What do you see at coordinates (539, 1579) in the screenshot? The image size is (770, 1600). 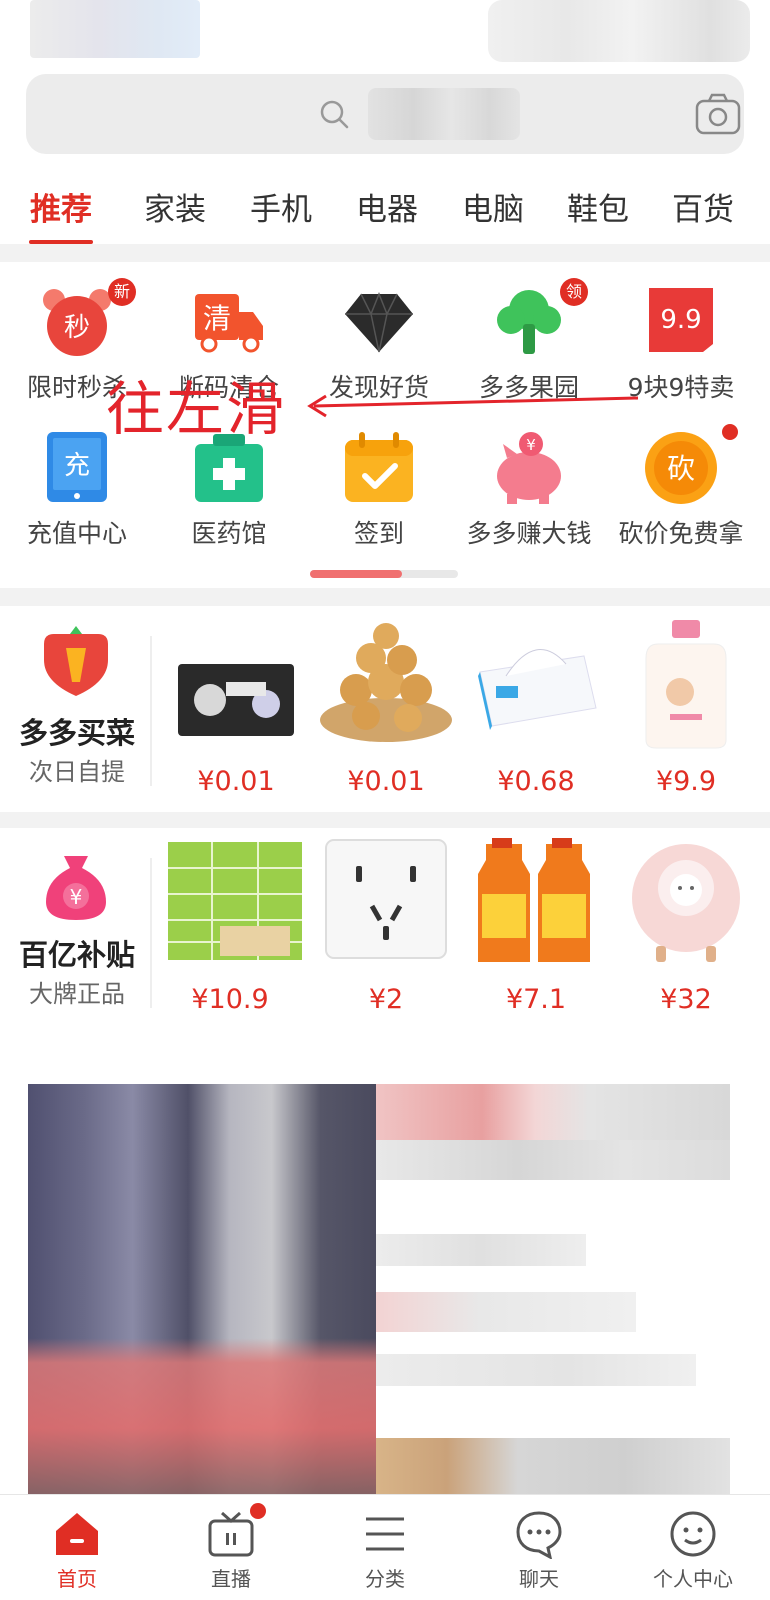 I see `nav-label: 聊天` at bounding box center [539, 1579].